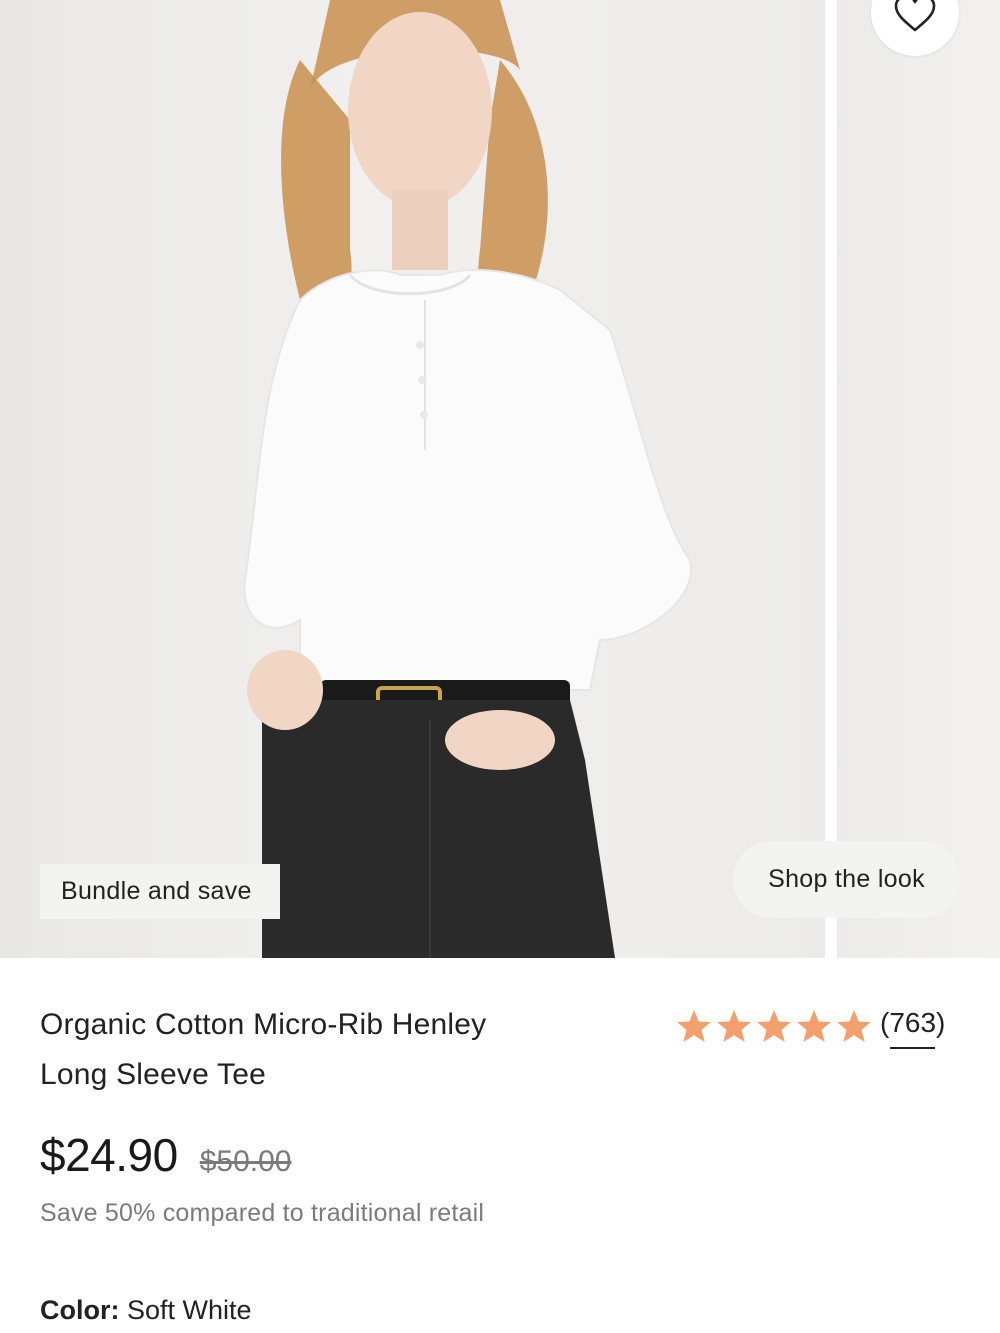  Describe the element at coordinates (918, 479) in the screenshot. I see `product-image-next-preview` at that location.